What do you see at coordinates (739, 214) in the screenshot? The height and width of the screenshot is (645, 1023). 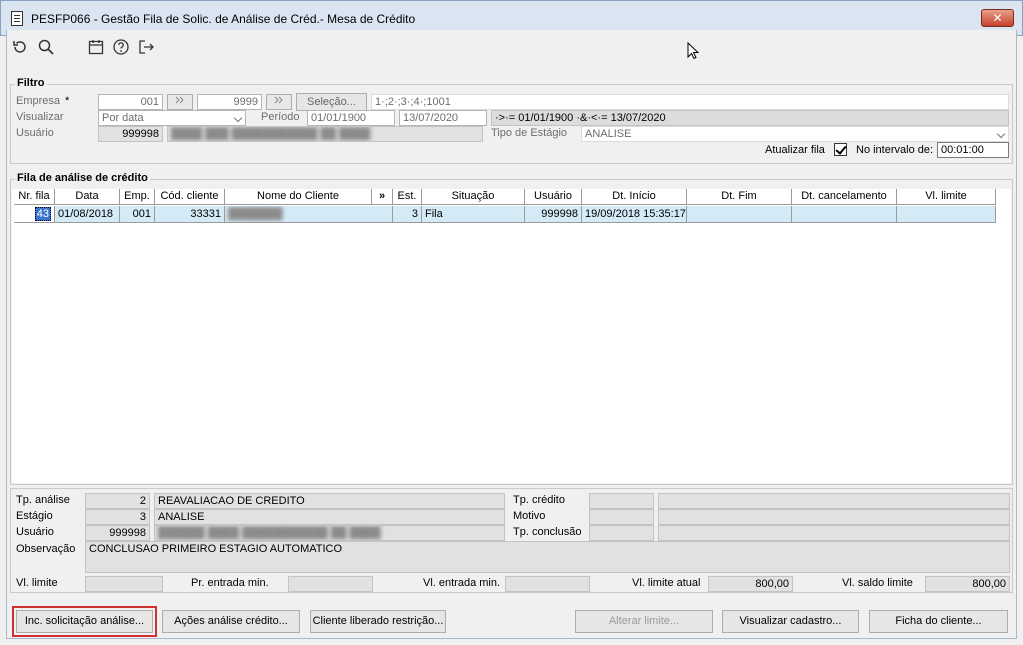 I see `table-row-cell-fim` at bounding box center [739, 214].